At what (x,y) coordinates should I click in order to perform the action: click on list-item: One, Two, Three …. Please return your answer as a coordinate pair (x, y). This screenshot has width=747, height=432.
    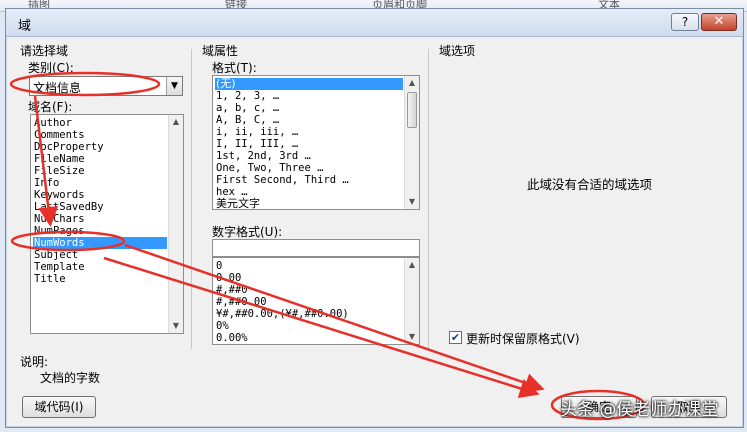
    Looking at the image, I should click on (309, 168).